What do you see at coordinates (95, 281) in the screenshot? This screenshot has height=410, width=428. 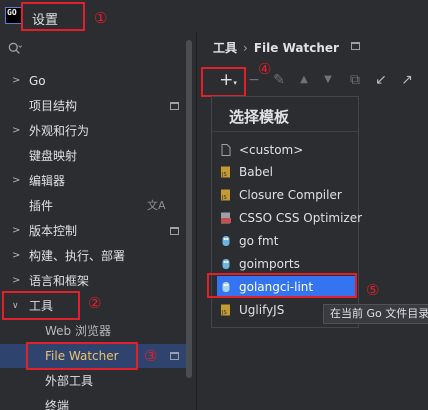 I see `sidebar-item-languages: > 语言和框架` at bounding box center [95, 281].